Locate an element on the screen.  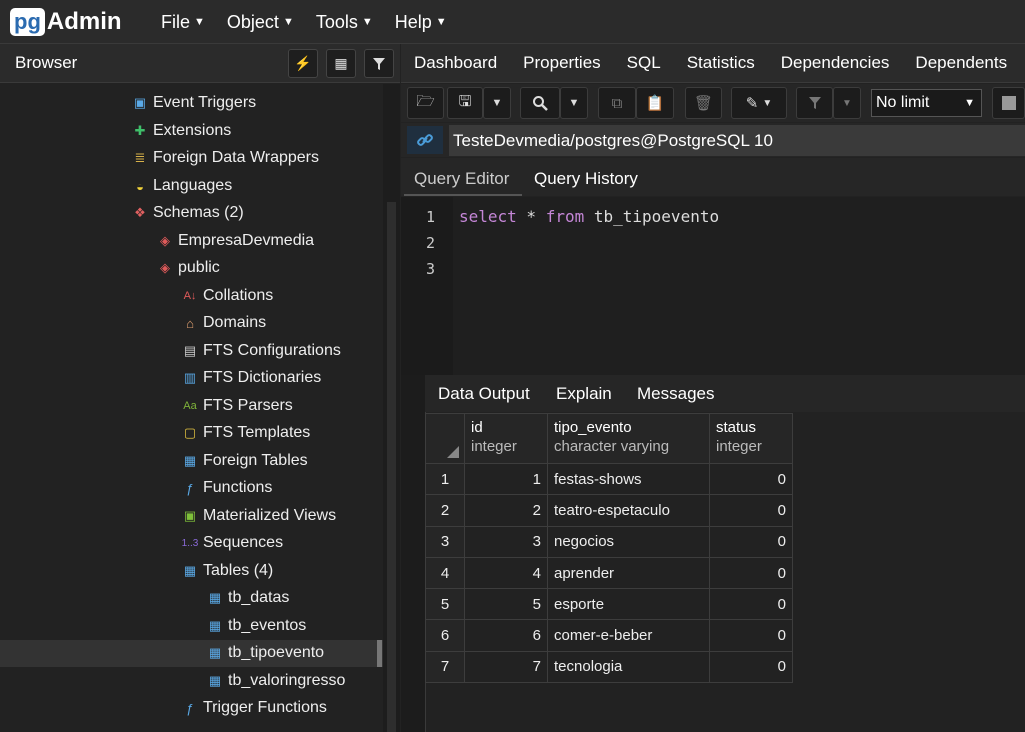
cell-id: 5 is located at coordinates (506, 604).